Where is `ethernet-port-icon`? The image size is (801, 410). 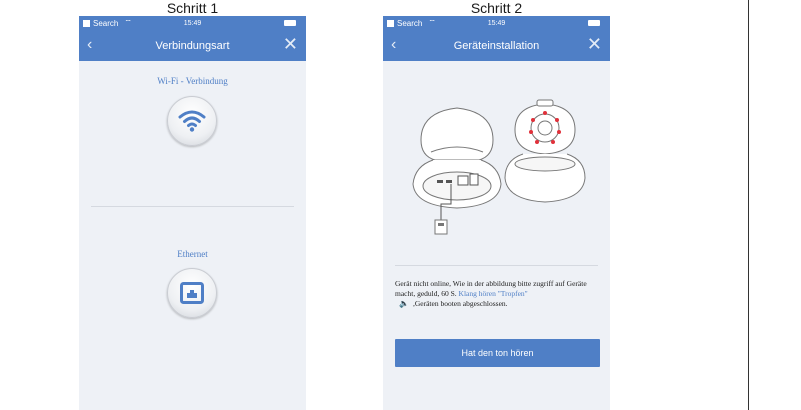 ethernet-port-icon is located at coordinates (192, 293).